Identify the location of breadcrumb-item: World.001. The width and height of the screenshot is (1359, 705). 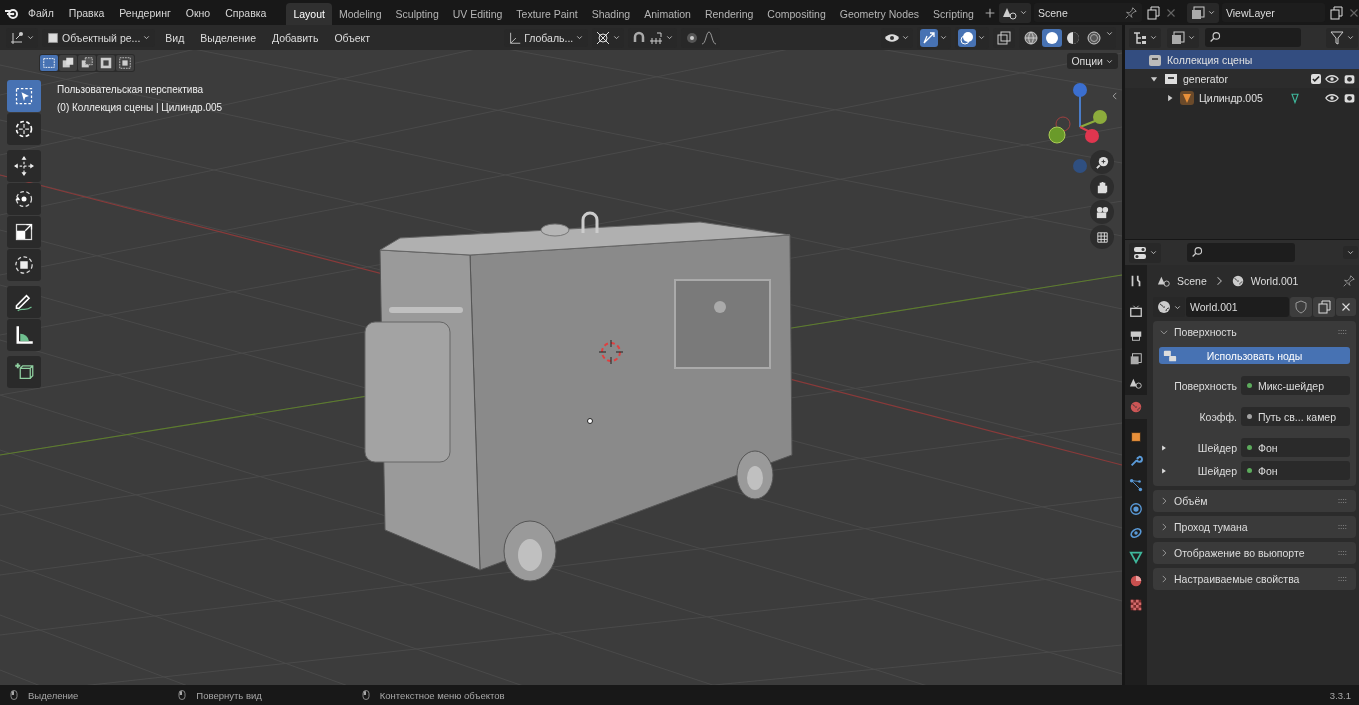
(1274, 281).